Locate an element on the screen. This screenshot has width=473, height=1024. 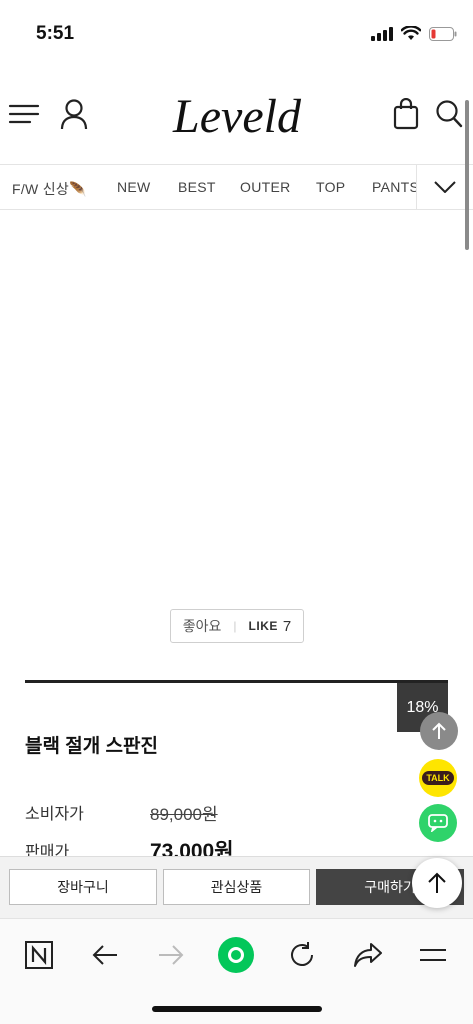
category-new: NEW is located at coordinates (134, 187).